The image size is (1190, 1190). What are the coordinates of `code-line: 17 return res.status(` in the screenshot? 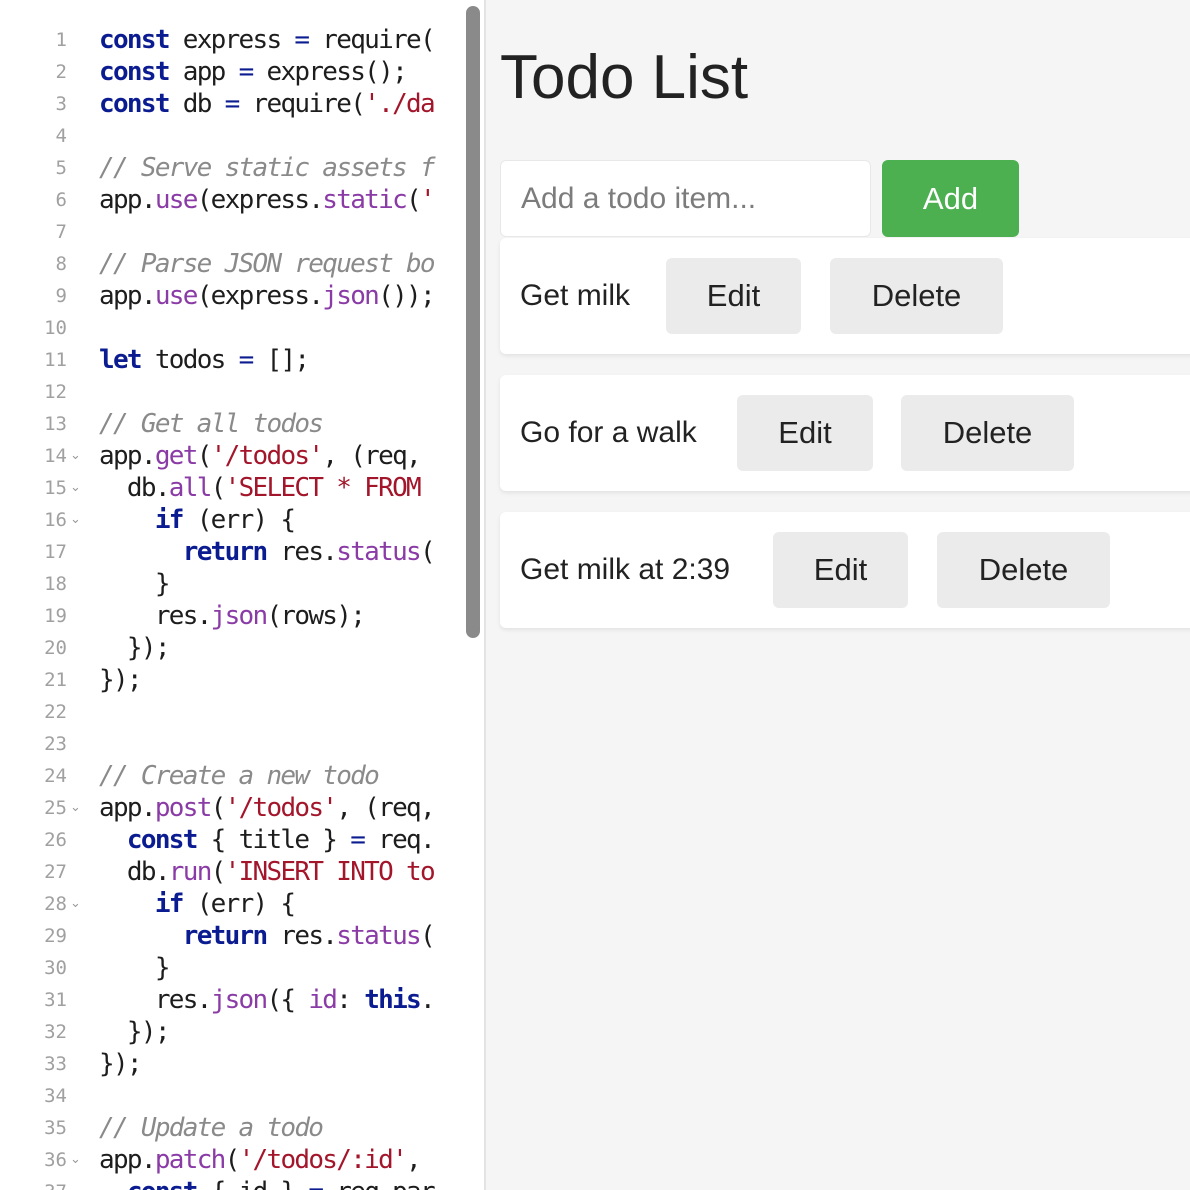 It's located at (242, 552).